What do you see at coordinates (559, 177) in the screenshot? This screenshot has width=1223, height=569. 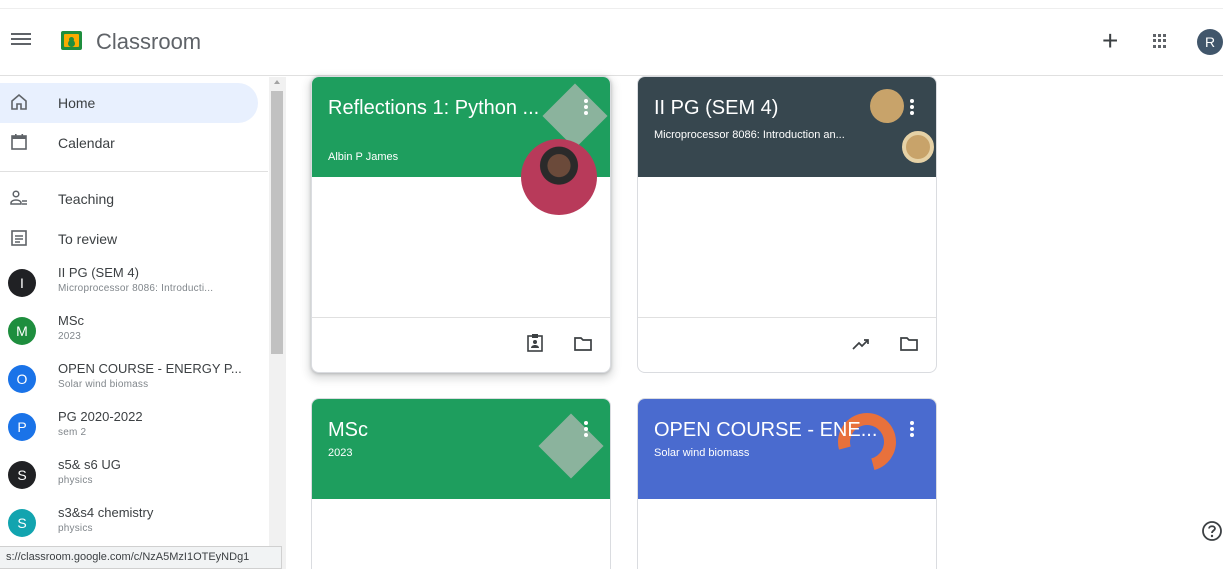 I see `teacher-avatar` at bounding box center [559, 177].